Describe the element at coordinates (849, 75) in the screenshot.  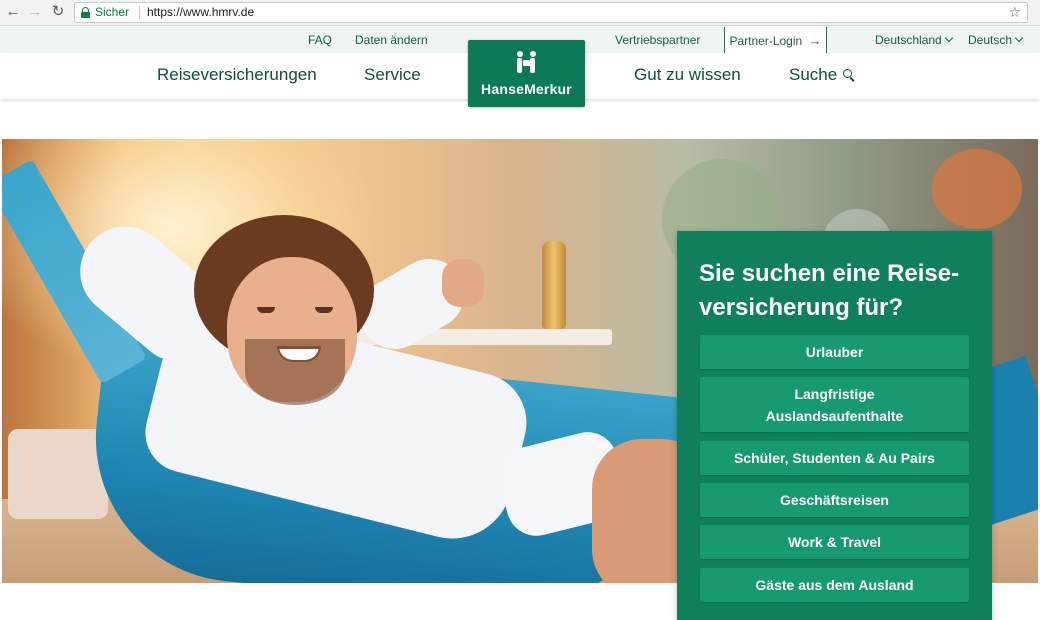
I see `search-icon` at that location.